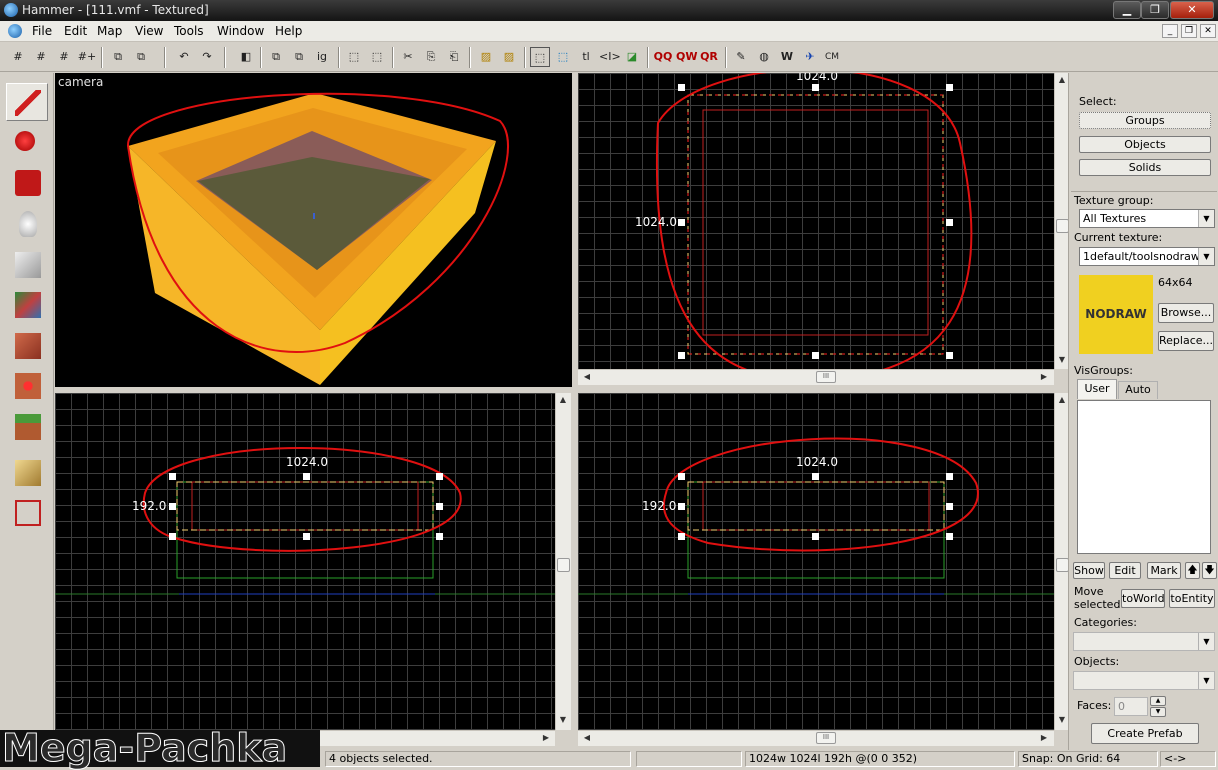  I want to click on to-entity-button: toEntity, so click(1192, 598).